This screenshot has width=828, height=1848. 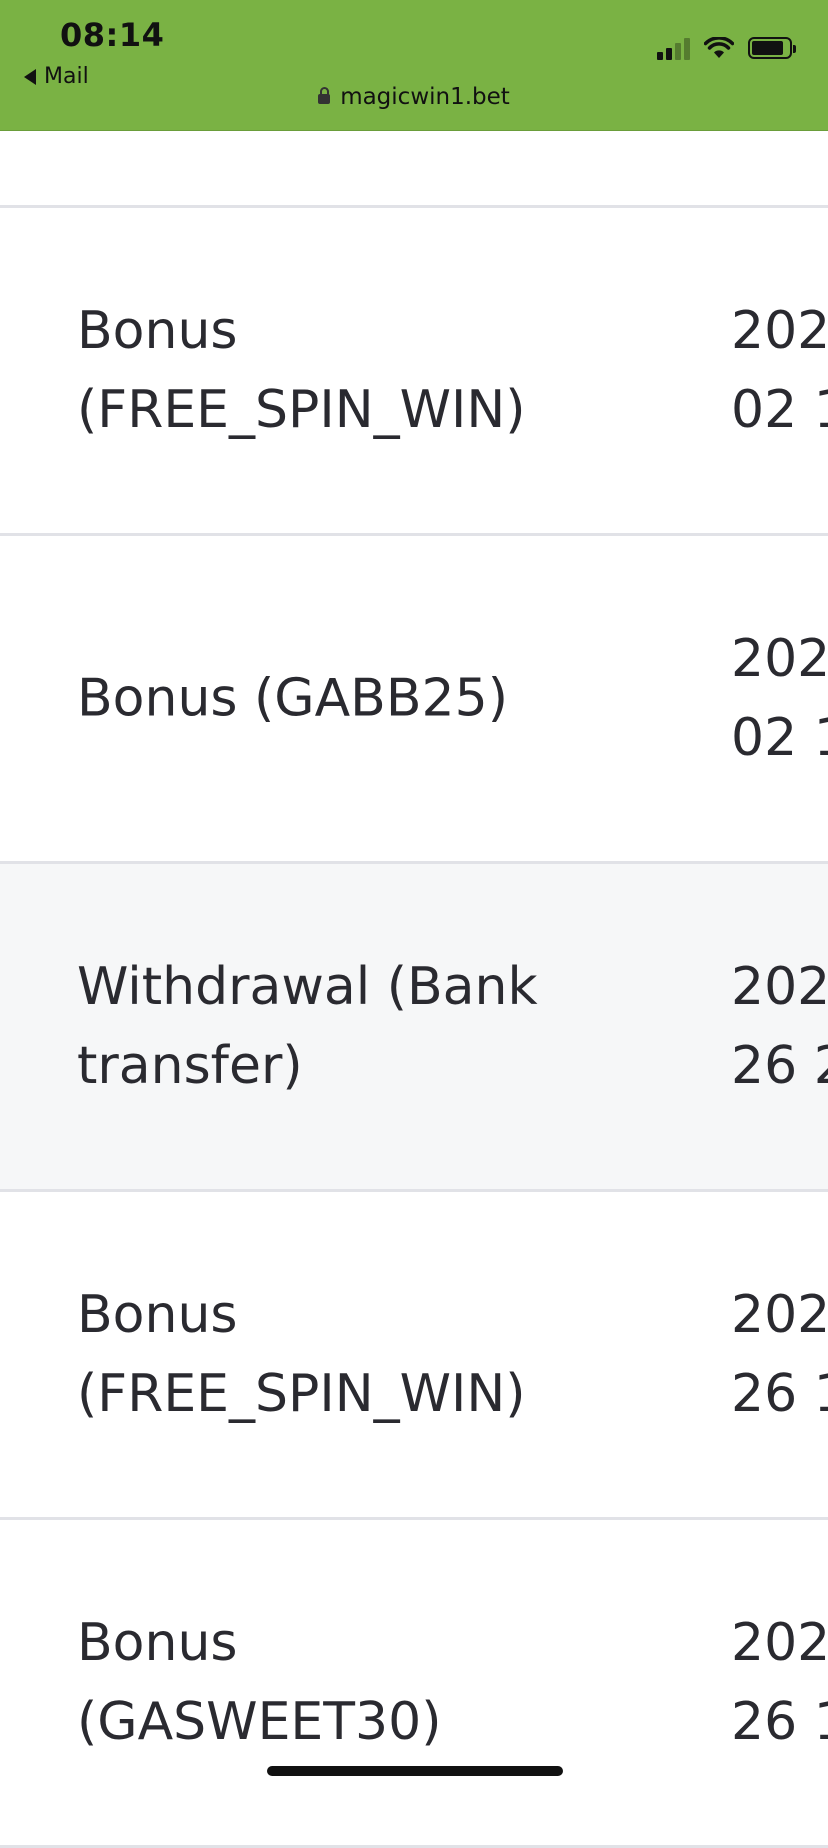 What do you see at coordinates (772, 48) in the screenshot?
I see `battery-icon` at bounding box center [772, 48].